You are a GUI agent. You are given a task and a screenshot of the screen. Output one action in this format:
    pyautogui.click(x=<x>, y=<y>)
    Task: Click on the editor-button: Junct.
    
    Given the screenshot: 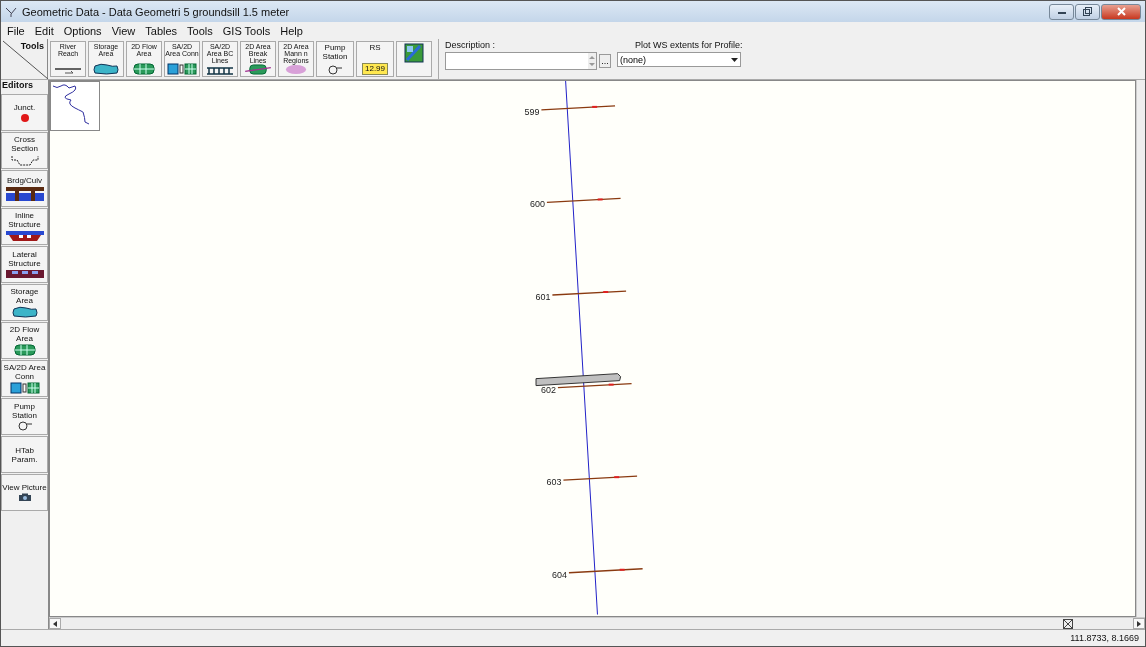 What is the action you would take?
    pyautogui.click(x=24, y=112)
    